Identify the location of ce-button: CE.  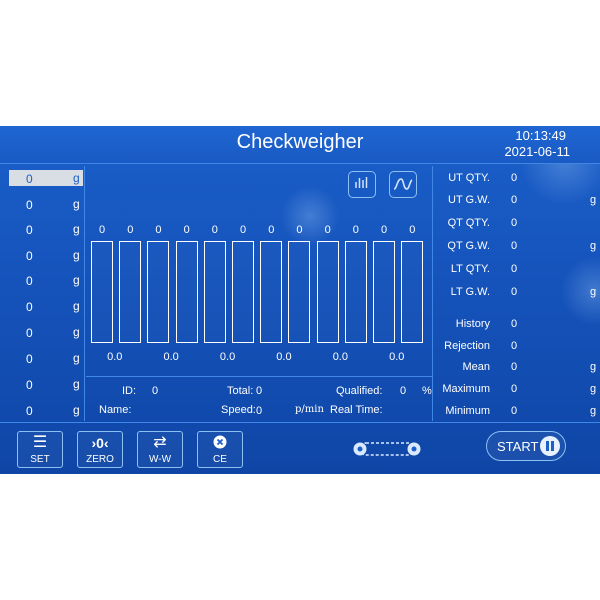
(220, 449).